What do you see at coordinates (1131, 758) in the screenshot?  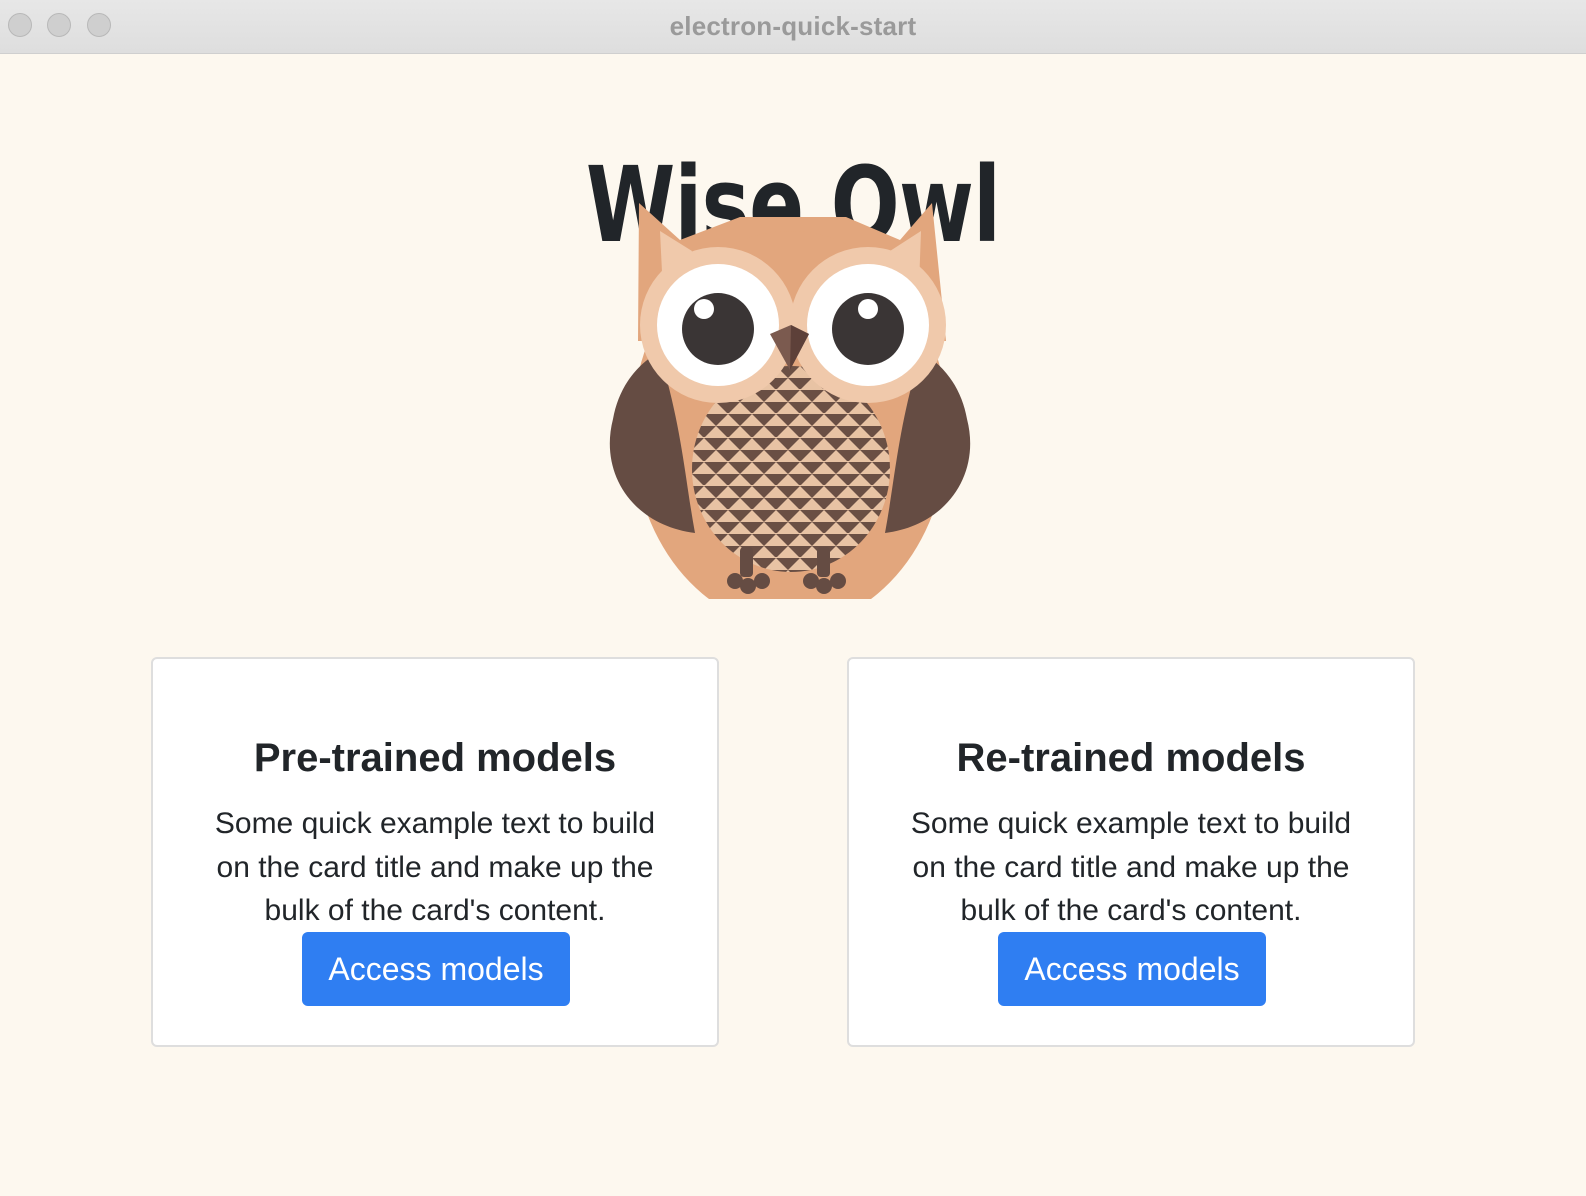 I see `card-title: Re-trained models` at bounding box center [1131, 758].